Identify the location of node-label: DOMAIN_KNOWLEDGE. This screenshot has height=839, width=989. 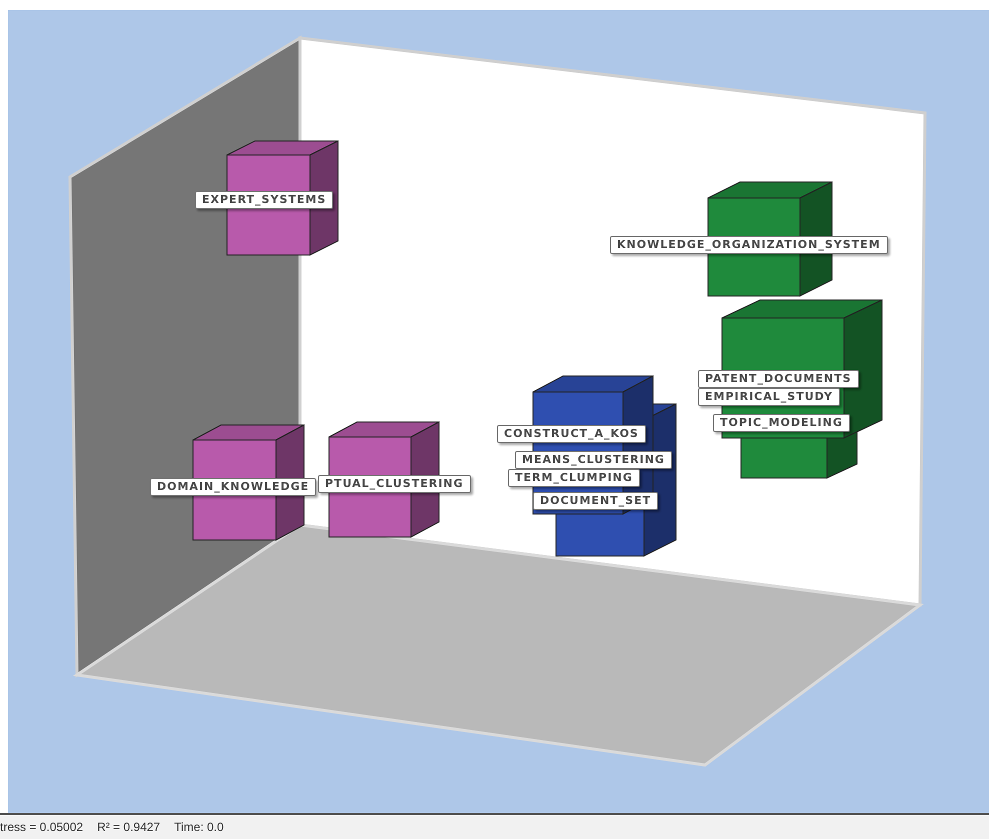
(233, 487).